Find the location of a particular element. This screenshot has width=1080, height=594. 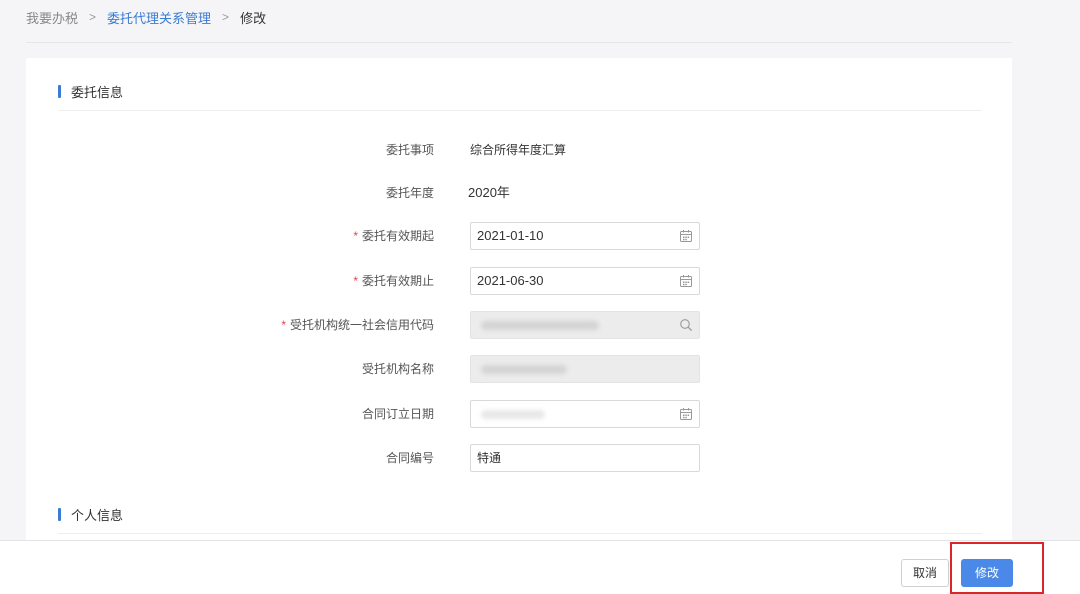

breadcrumb-current: 修改 is located at coordinates (253, 18).